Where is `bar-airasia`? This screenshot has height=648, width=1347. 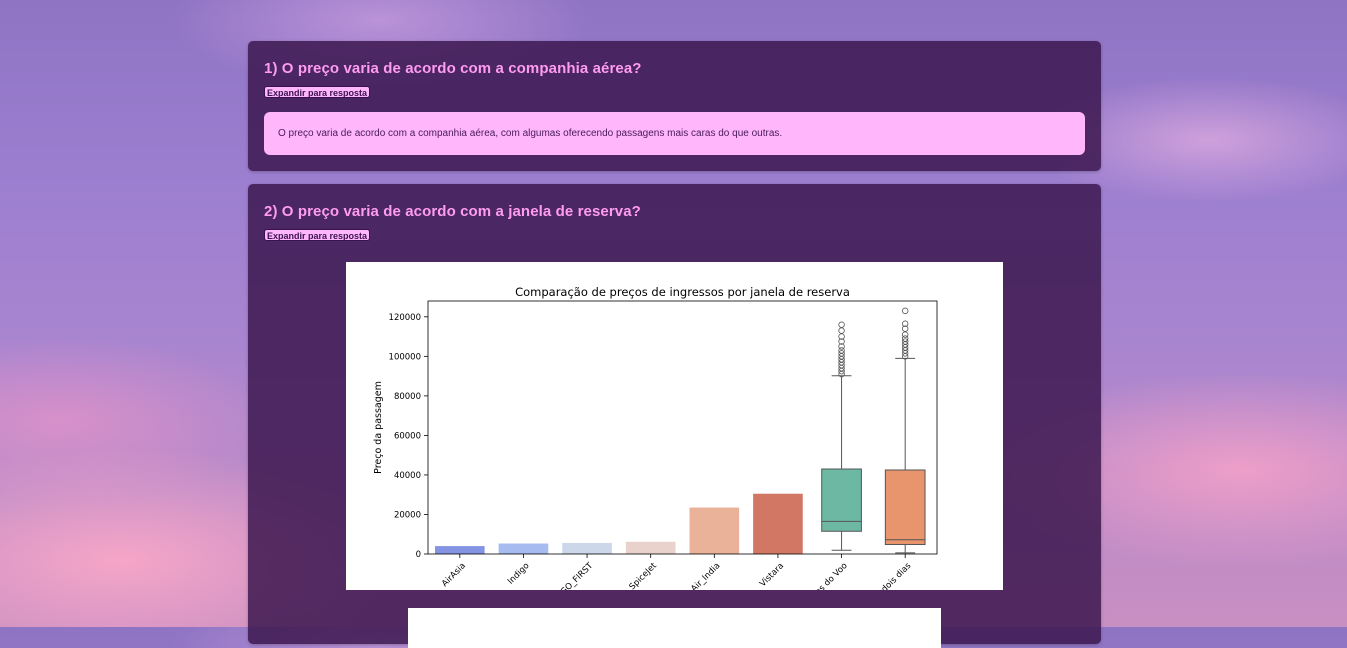
bar-airasia is located at coordinates (459, 550).